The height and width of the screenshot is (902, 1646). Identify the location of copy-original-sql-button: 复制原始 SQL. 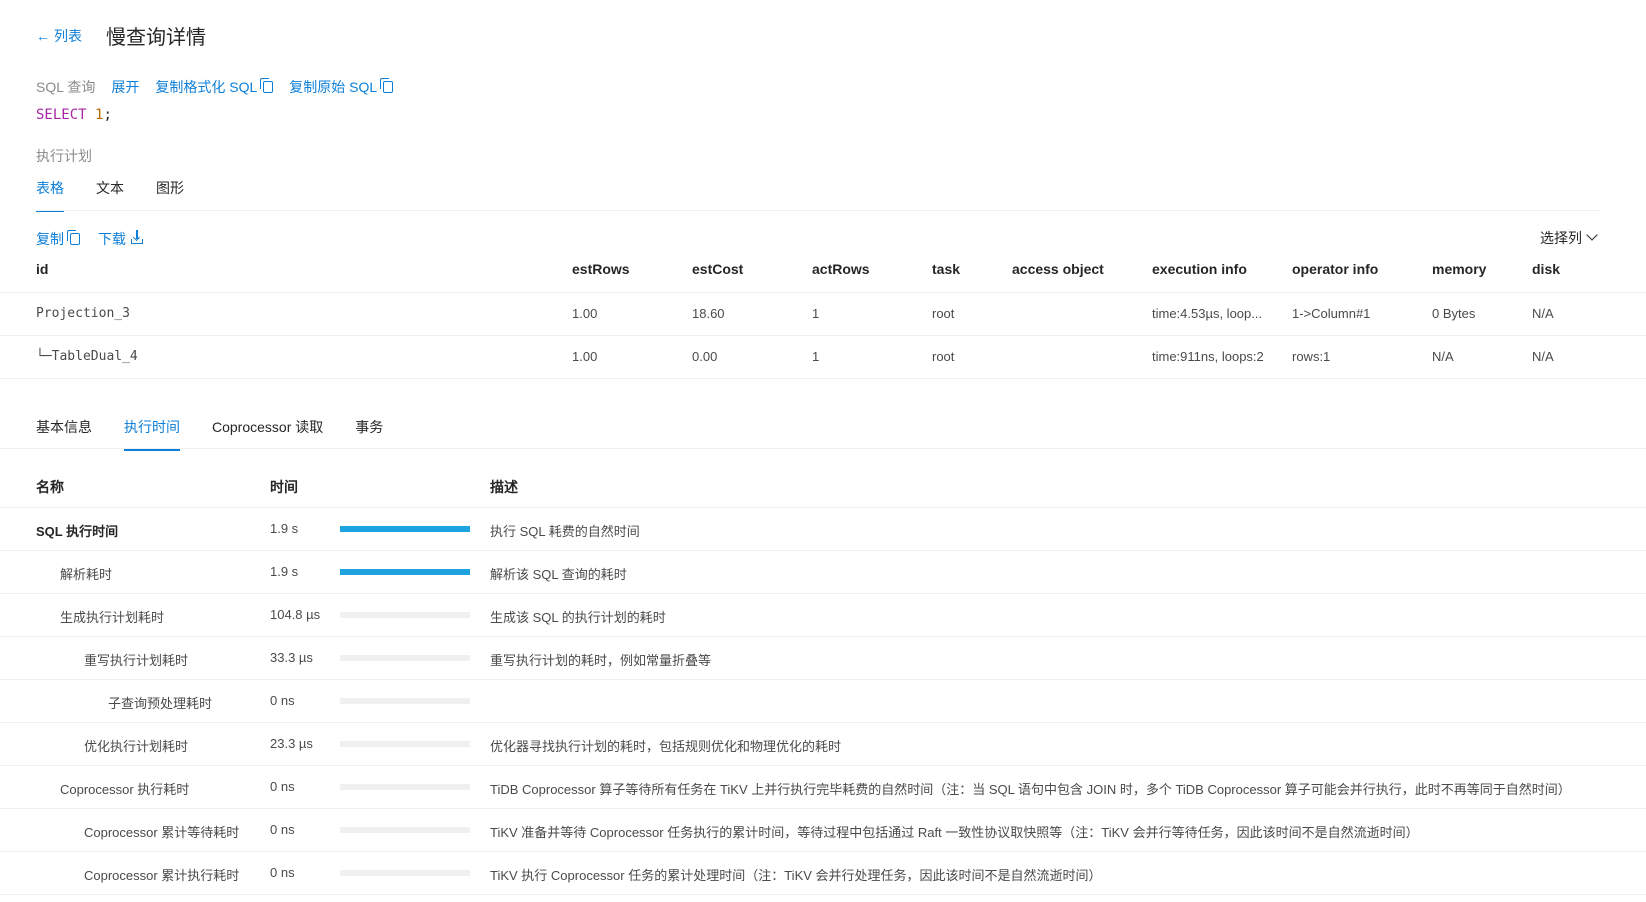
(341, 87).